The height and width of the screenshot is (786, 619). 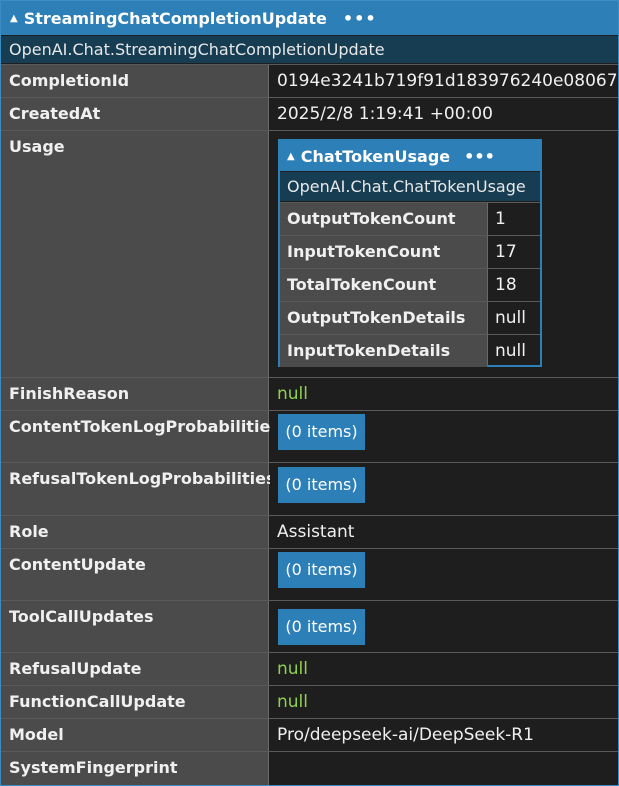 I want to click on row-system-fingerprint: SystemFingerprint, so click(x=309, y=768).